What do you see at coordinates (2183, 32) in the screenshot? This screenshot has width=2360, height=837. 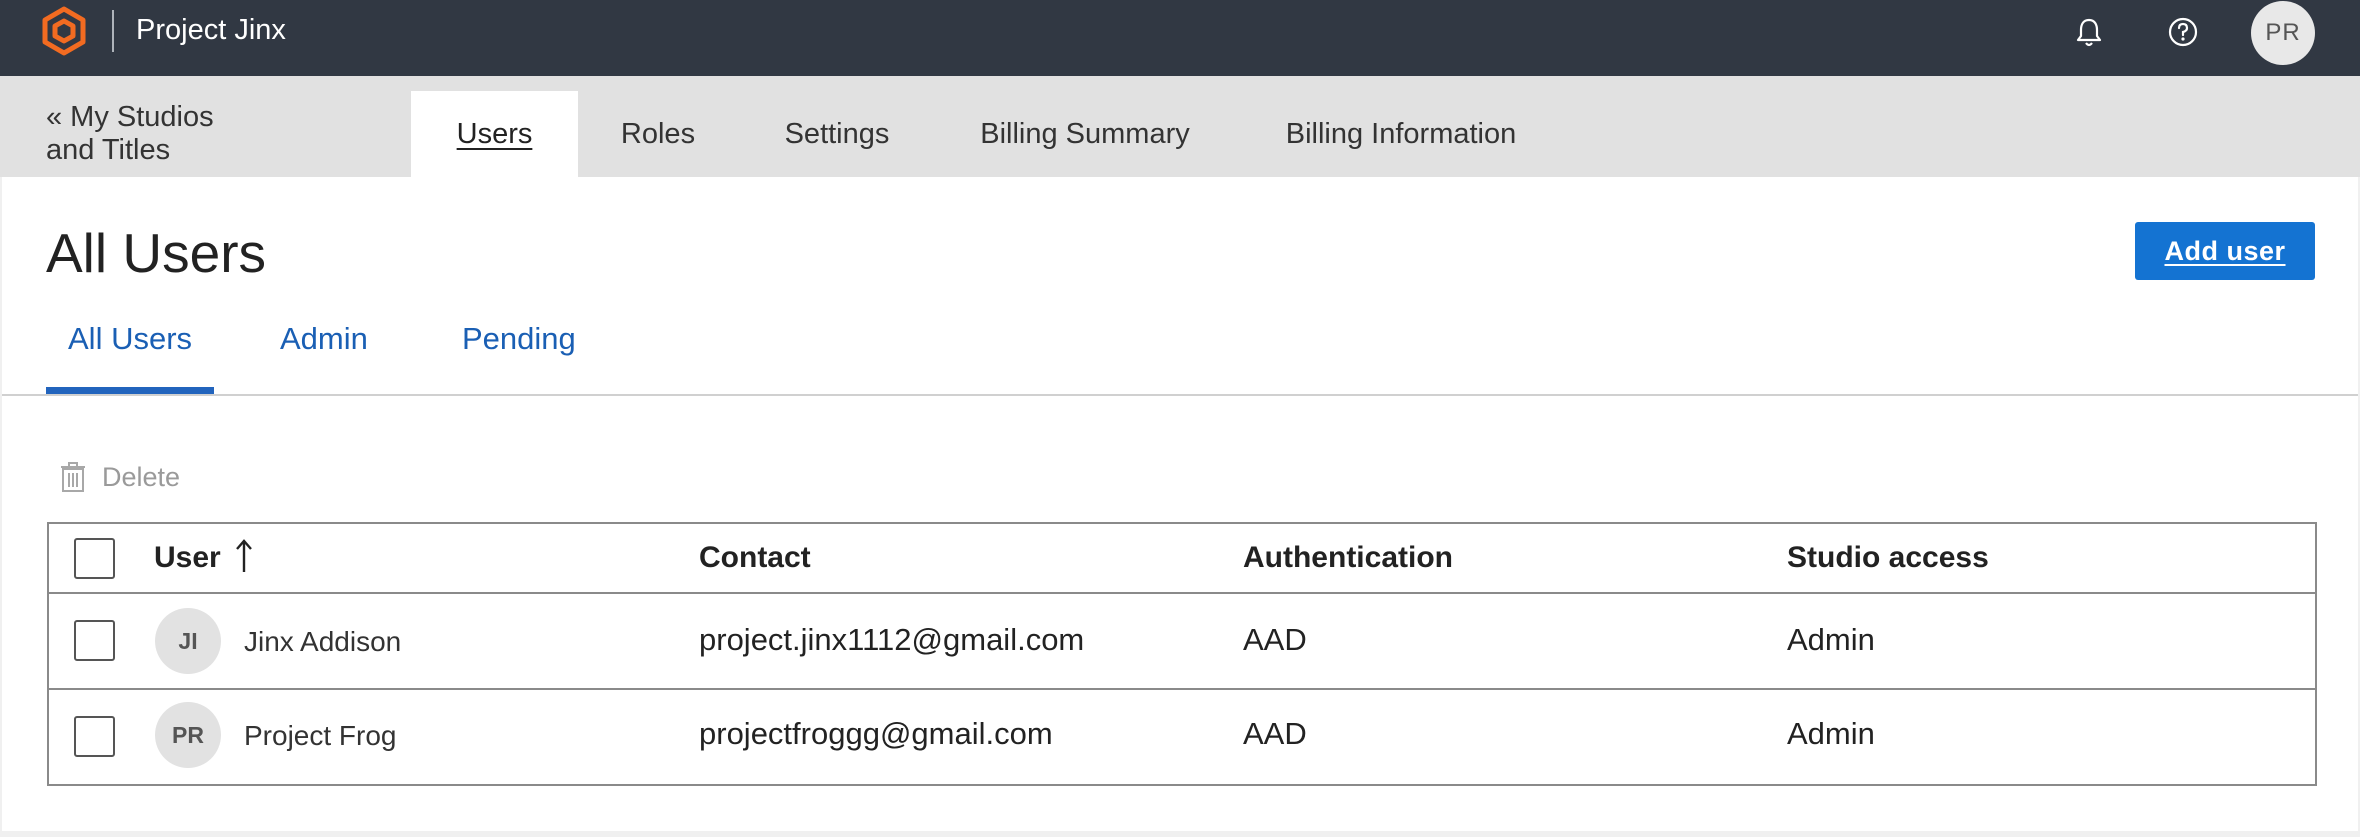 I see `help-icon` at bounding box center [2183, 32].